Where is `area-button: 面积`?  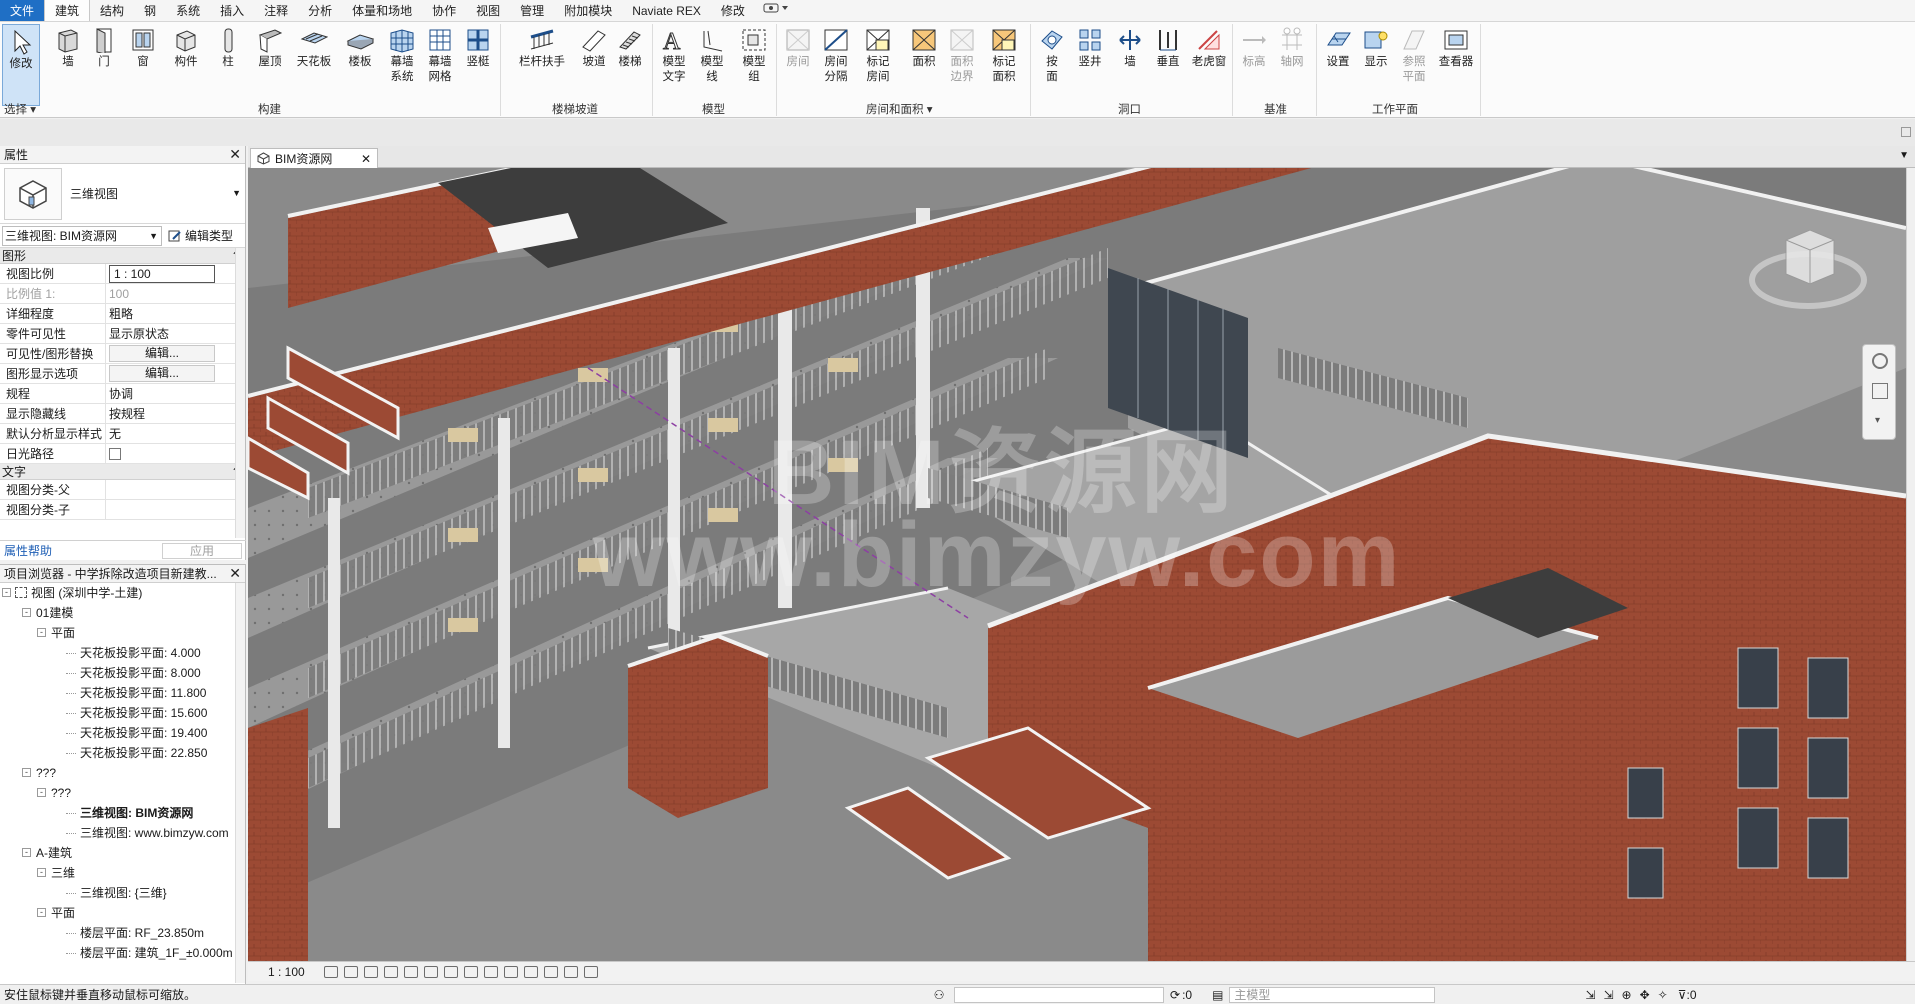 area-button: 面积 is located at coordinates (924, 47).